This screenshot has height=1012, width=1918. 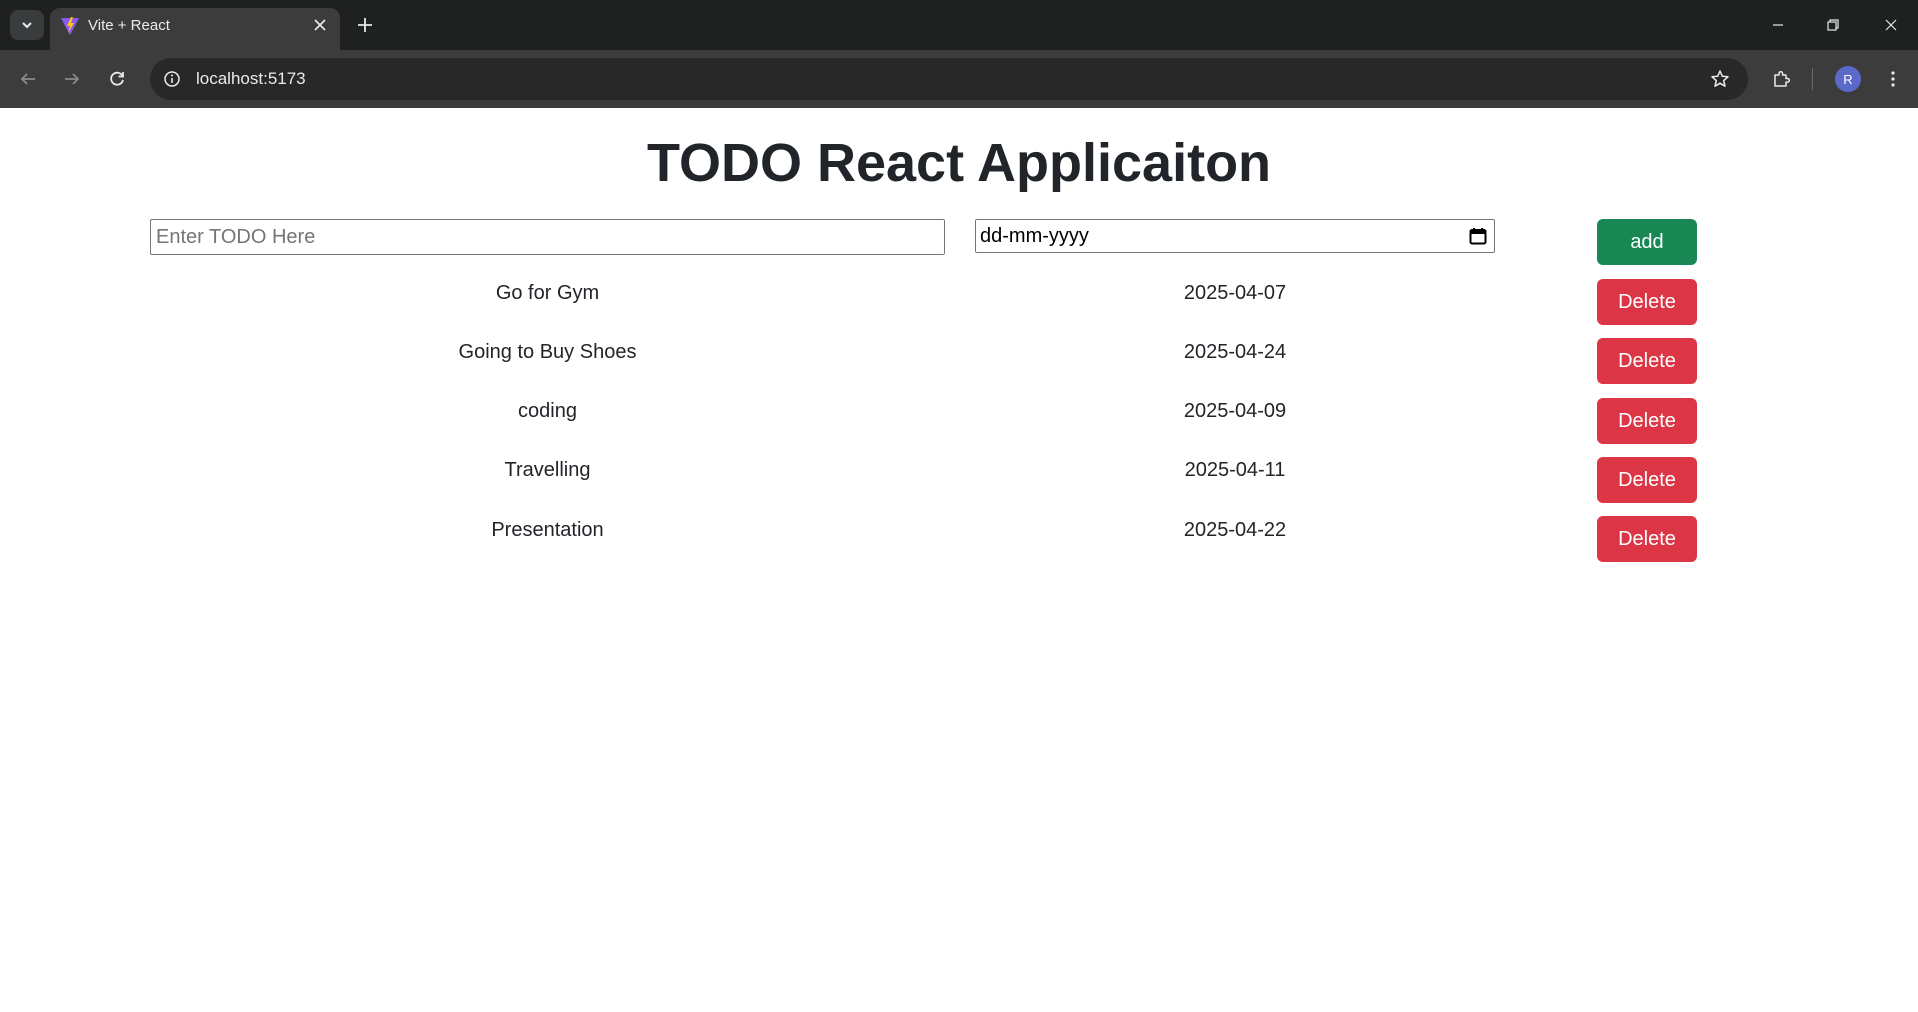 I want to click on active-tab: Vite + React, so click(x=195, y=29).